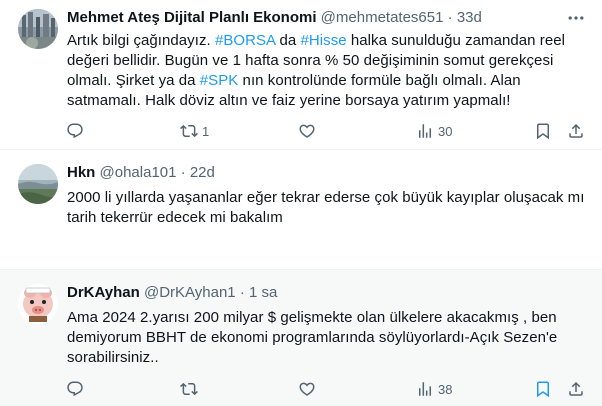  Describe the element at coordinates (263, 292) in the screenshot. I see `timestamp: 1 sa` at that location.